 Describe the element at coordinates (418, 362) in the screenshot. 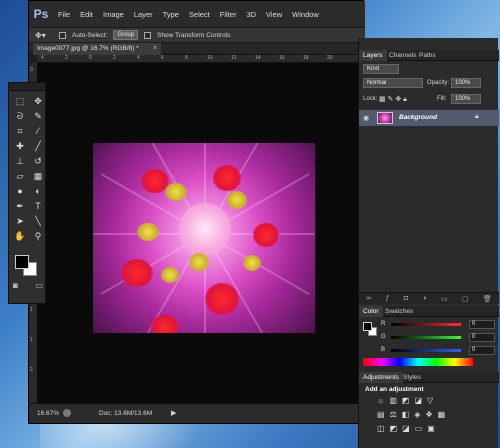

I see `color-spectrum-bar` at that location.